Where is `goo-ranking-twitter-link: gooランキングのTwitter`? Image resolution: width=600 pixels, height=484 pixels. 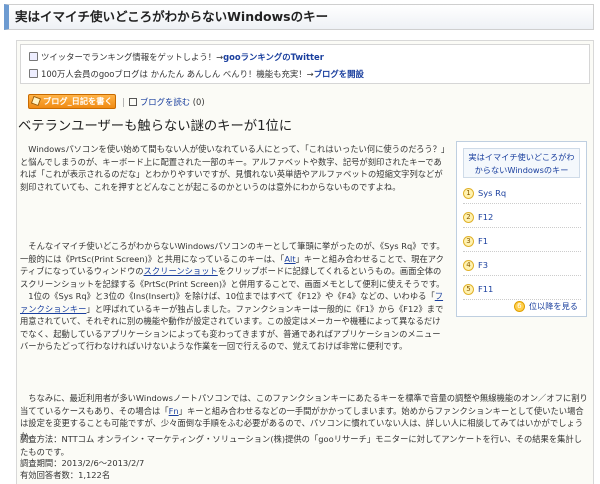 goo-ranking-twitter-link: gooランキングのTwitter is located at coordinates (273, 57).